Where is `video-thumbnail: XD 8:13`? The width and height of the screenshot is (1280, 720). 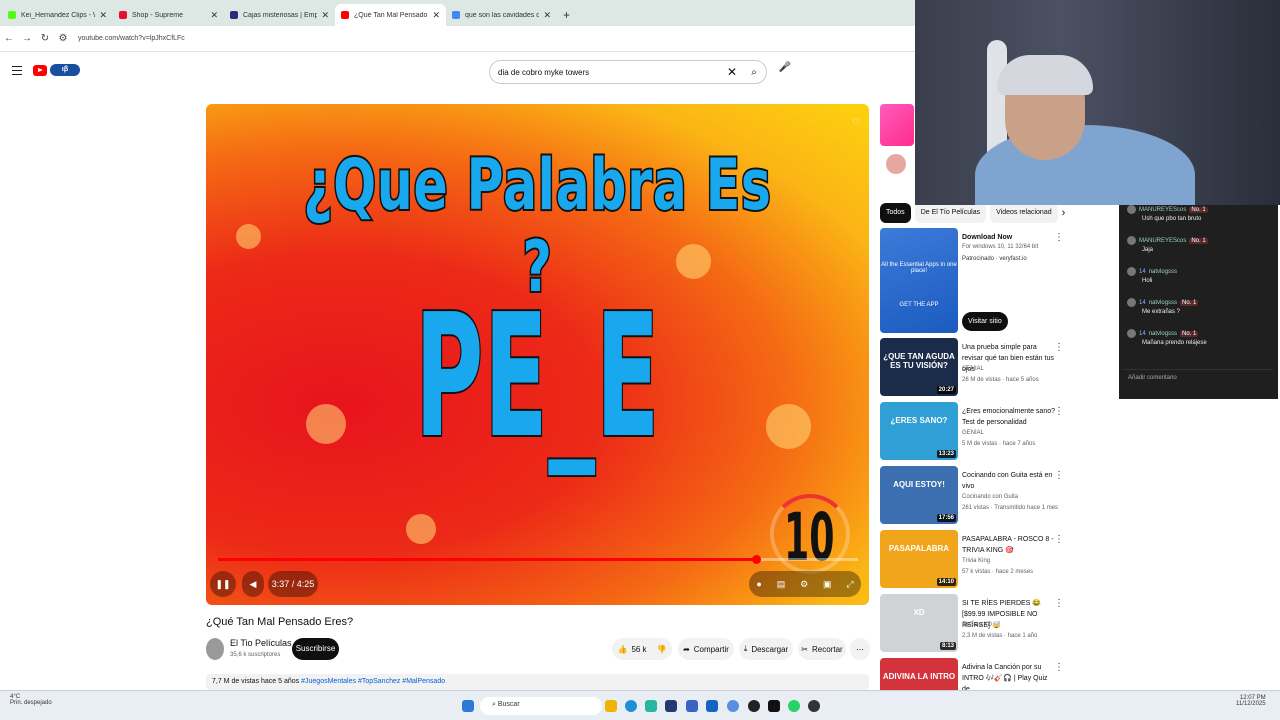
video-thumbnail: XD 8:13 is located at coordinates (919, 623).